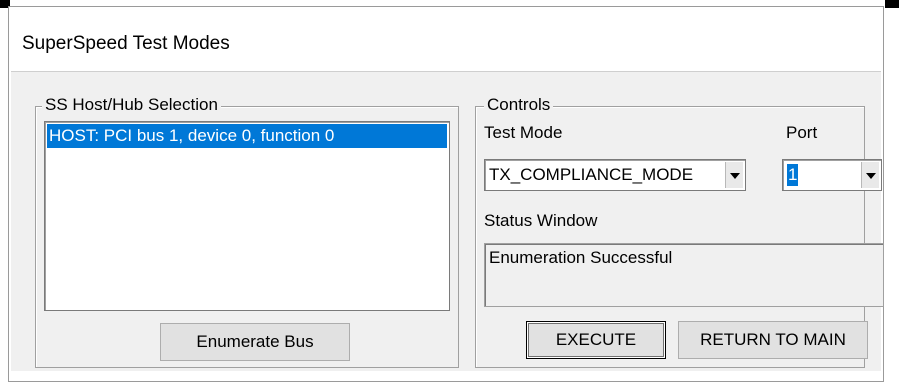 The height and width of the screenshot is (388, 899). Describe the element at coordinates (255, 342) in the screenshot. I see `enumerate-bus-button: Enumerate Bus` at that location.